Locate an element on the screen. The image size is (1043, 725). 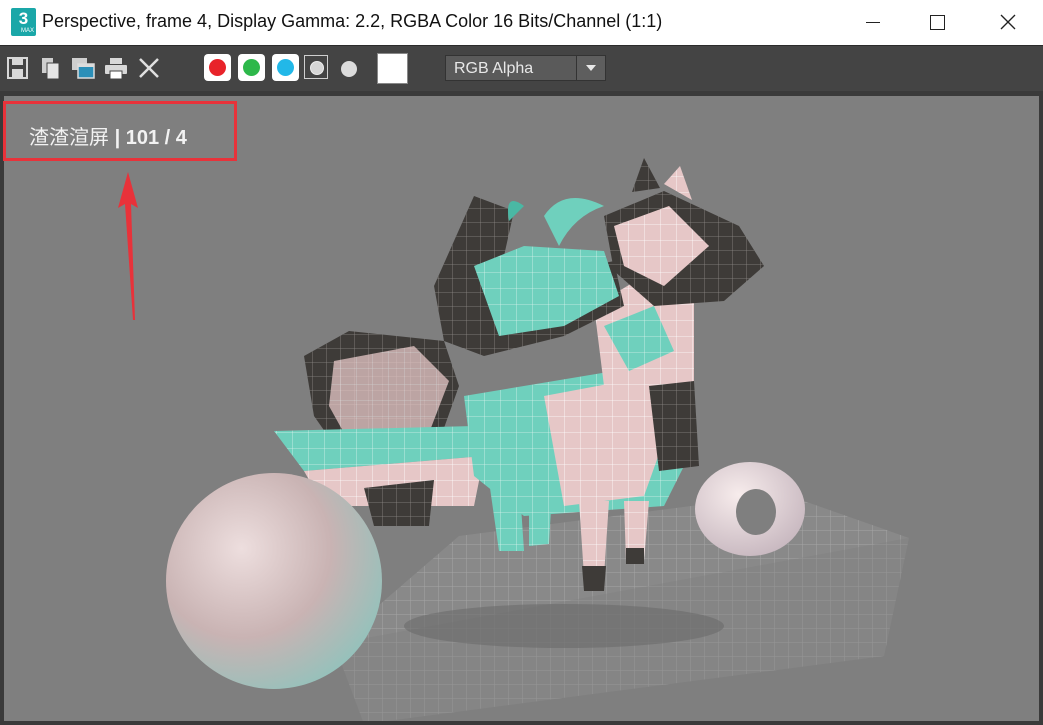
green-circle-icon is located at coordinates (251, 67).